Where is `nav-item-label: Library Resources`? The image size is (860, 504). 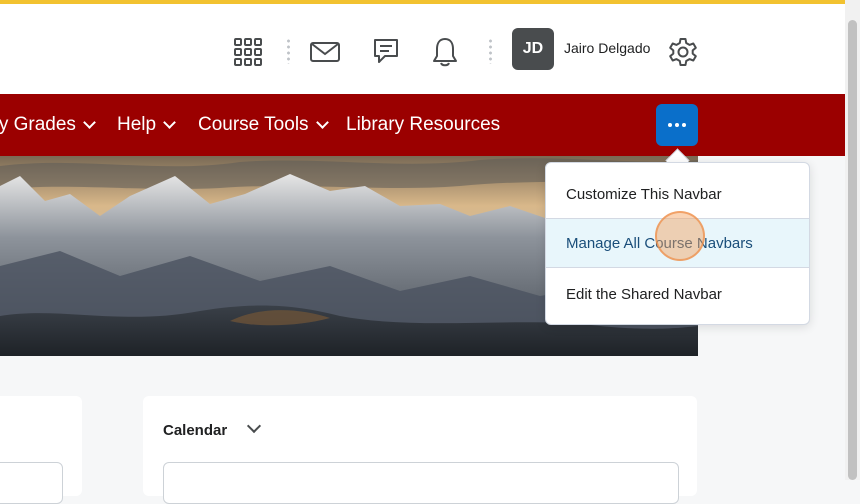
nav-item-label: Library Resources is located at coordinates (423, 124).